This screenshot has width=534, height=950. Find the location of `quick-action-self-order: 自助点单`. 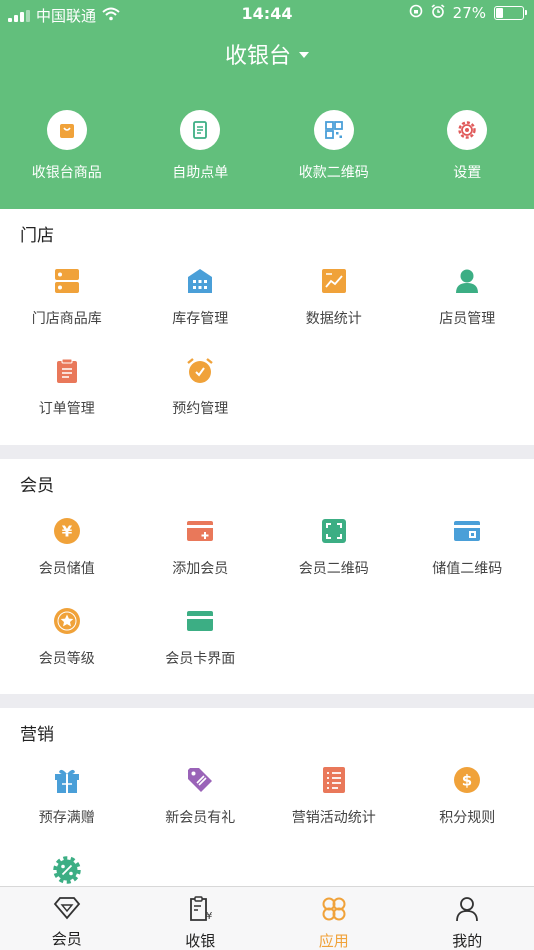

quick-action-self-order: 自助点单 is located at coordinates (201, 146).